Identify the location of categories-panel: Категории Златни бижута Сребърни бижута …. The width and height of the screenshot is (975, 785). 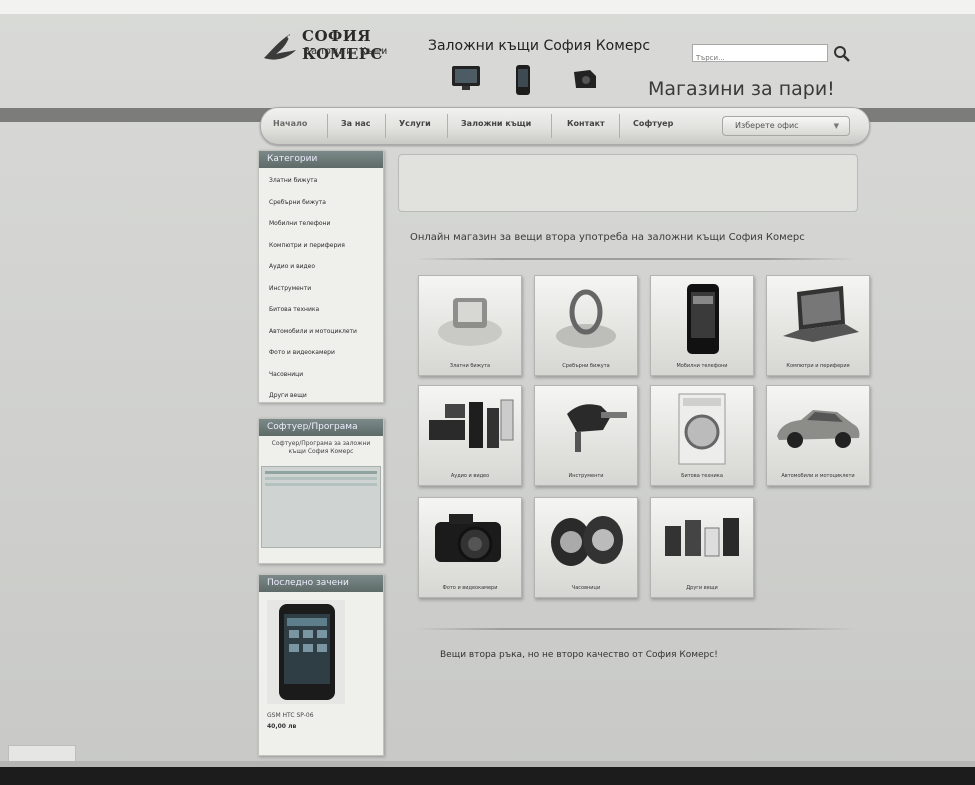
(321, 276).